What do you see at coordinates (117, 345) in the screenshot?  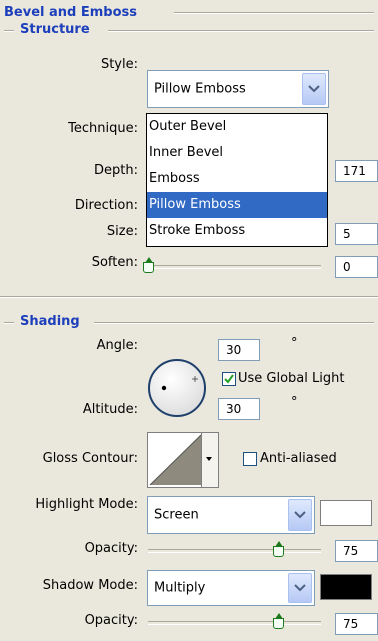 I see `angle-label: Angle:` at bounding box center [117, 345].